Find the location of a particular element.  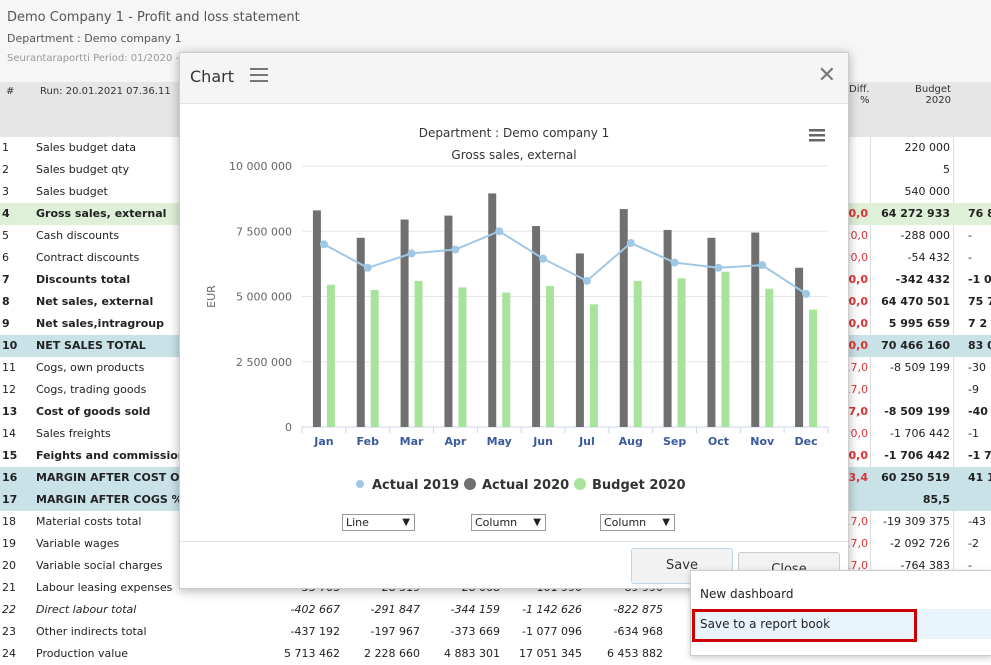

y-tick-label: 5 000 000 is located at coordinates (264, 297).